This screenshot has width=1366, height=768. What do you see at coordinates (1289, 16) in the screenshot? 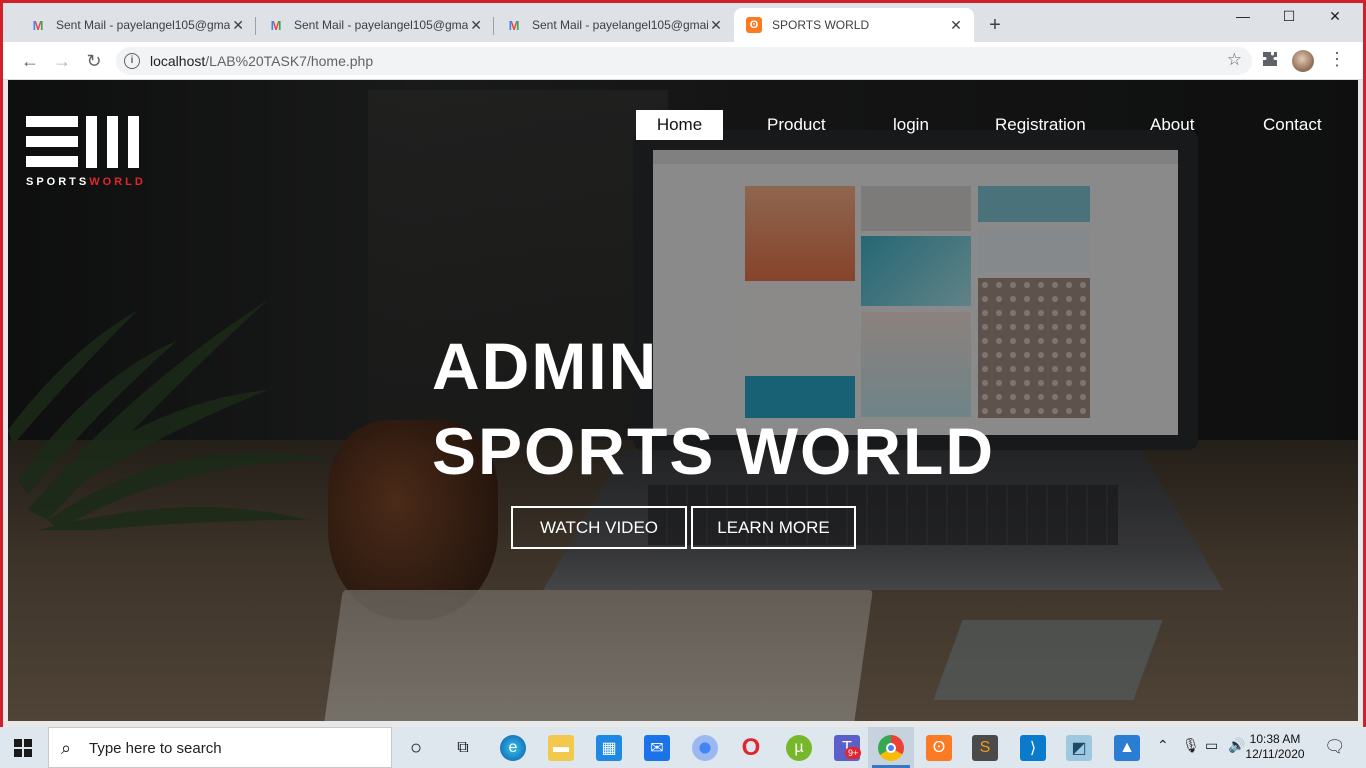
I see `maximize-button: ☐` at bounding box center [1289, 16].